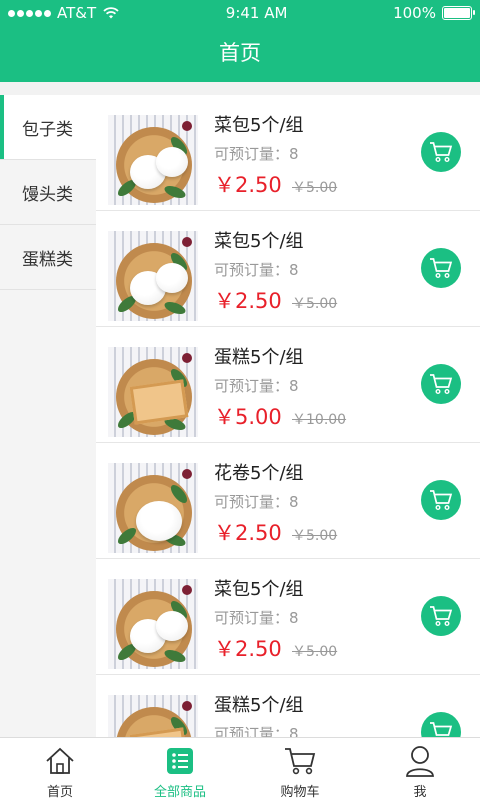 This screenshot has height=800, width=480. Describe the element at coordinates (111, 13) in the screenshot. I see `wifi-icon` at that location.